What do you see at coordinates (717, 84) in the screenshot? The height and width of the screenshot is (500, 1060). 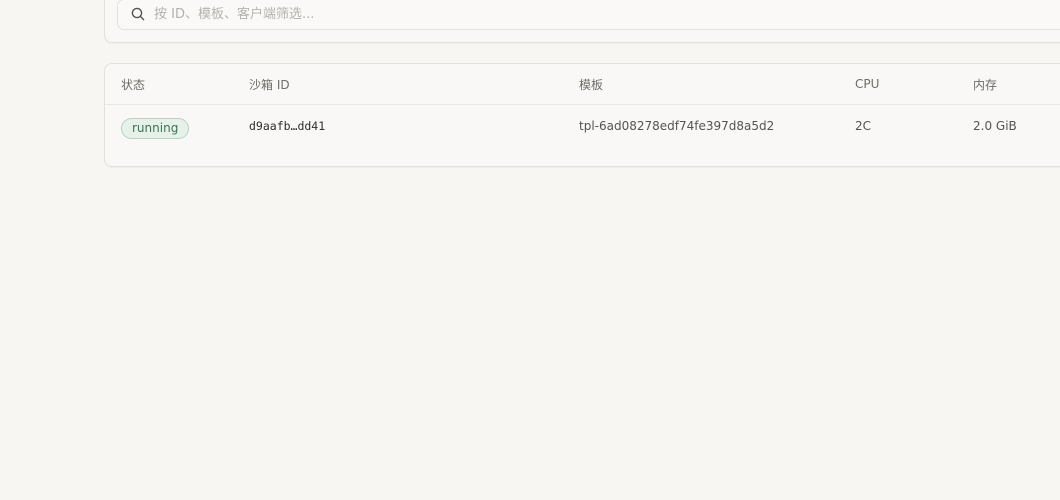 I see `column-header-template: 模板` at bounding box center [717, 84].